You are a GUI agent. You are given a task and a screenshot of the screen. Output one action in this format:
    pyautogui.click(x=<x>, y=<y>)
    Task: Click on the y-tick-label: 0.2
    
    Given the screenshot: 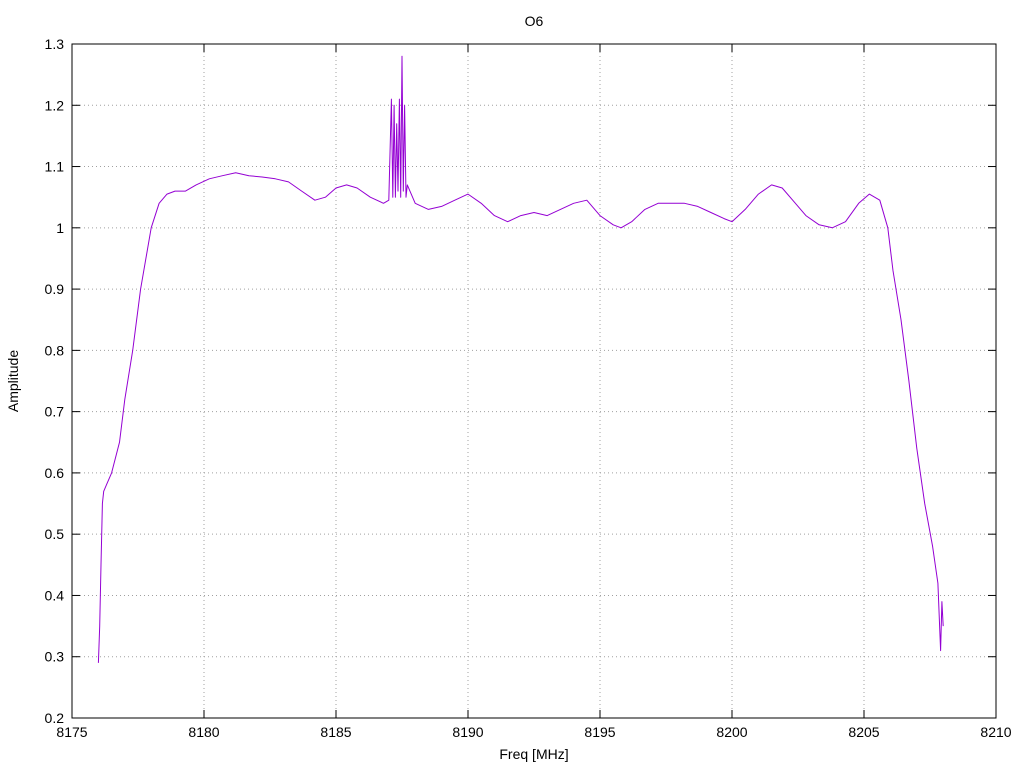 What is the action you would take?
    pyautogui.click(x=55, y=718)
    